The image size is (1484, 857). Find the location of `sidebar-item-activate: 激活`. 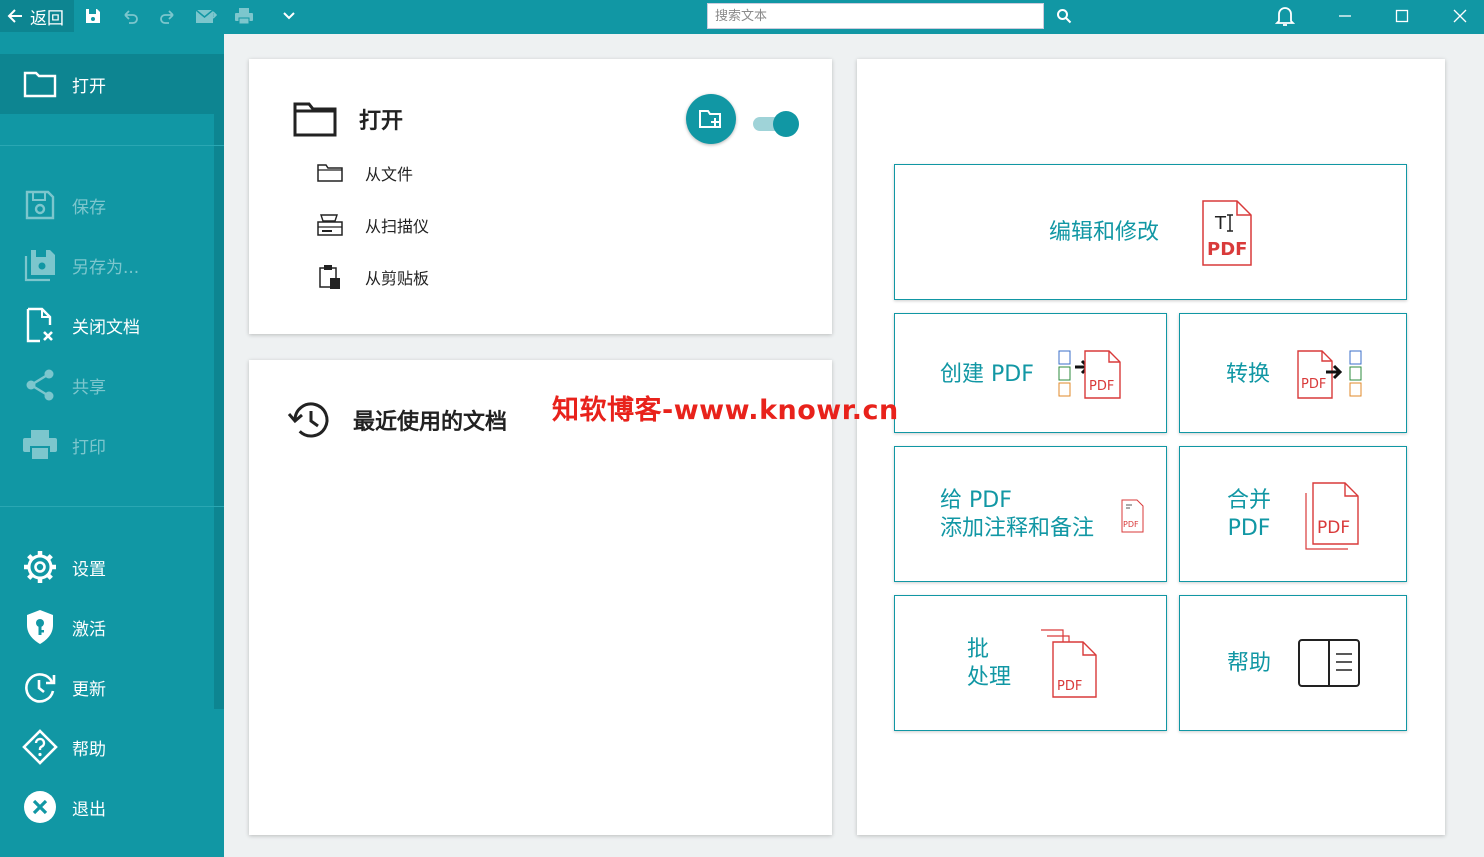

sidebar-item-activate: 激活 is located at coordinates (107, 627).